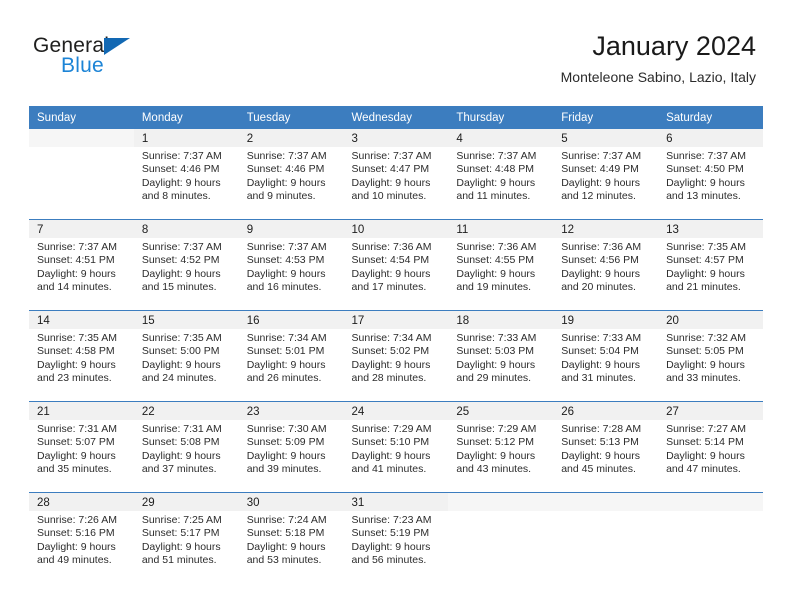 The image size is (792, 612). I want to click on day-daylight-2-text: and 13 minutes., so click(703, 196).